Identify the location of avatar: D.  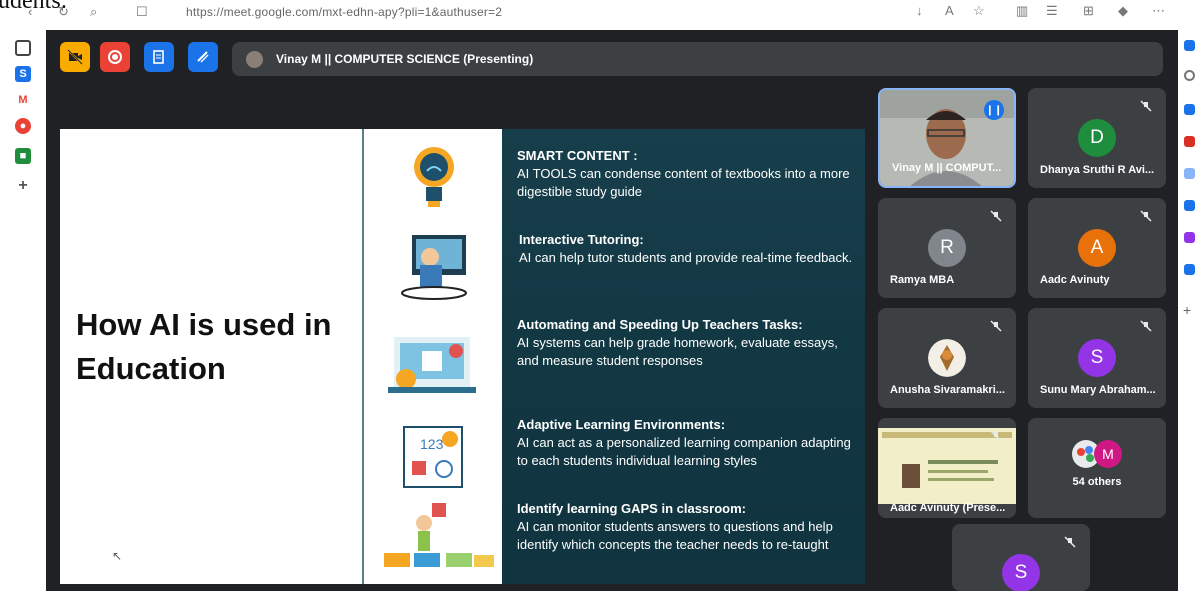
(1097, 138).